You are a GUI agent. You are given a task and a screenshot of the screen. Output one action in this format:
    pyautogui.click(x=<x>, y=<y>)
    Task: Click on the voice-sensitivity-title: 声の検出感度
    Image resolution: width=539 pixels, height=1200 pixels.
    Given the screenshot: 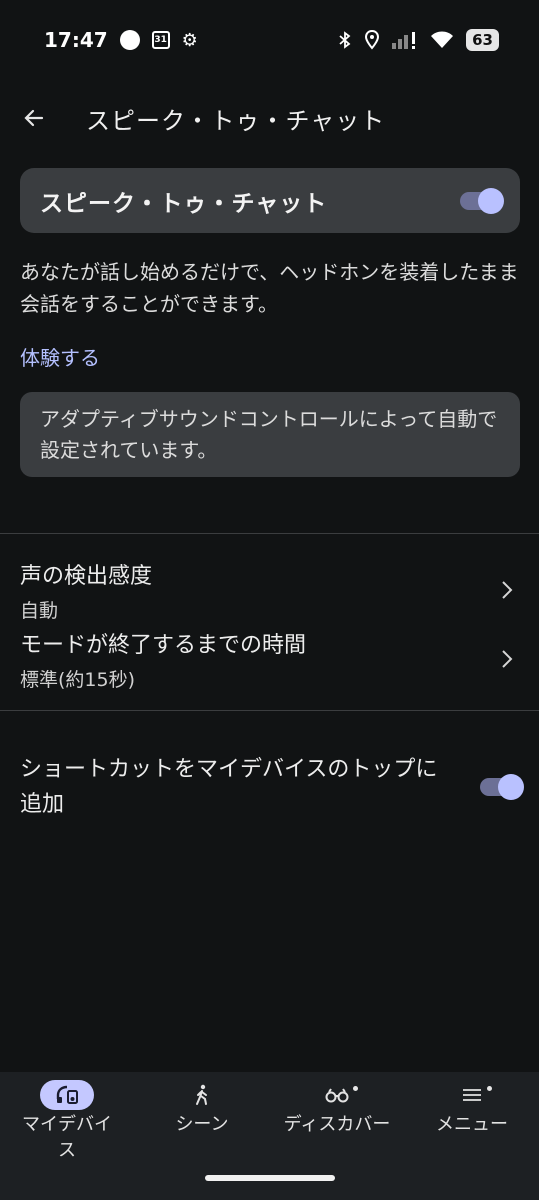 What is the action you would take?
    pyautogui.click(x=86, y=576)
    